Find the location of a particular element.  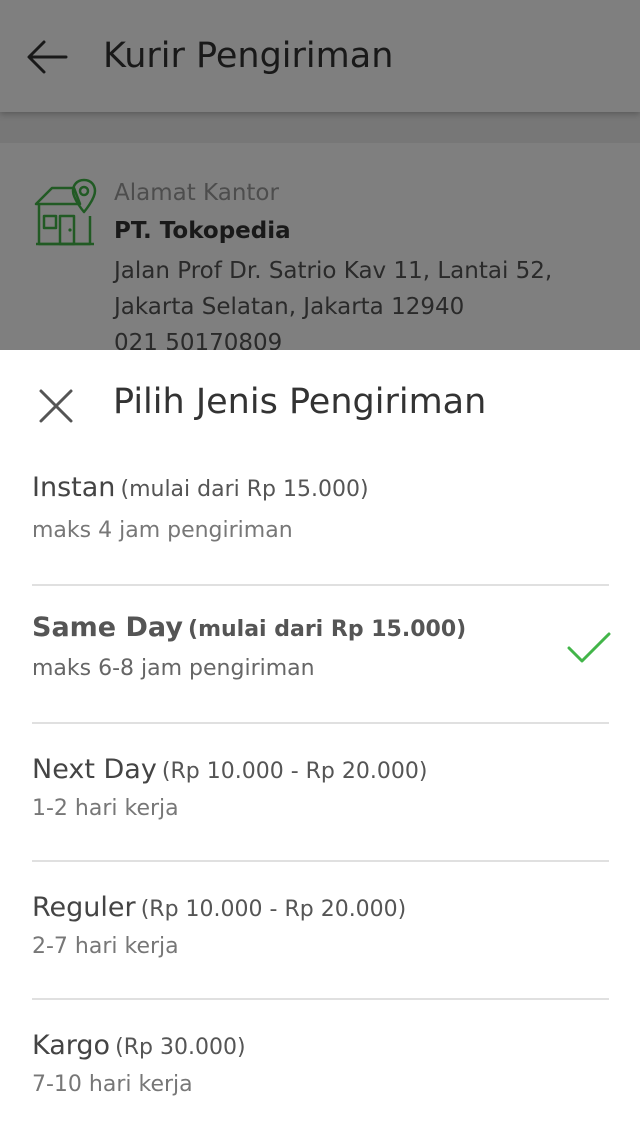

option-description: maks 6-8 jam pengiriman is located at coordinates (173, 668).